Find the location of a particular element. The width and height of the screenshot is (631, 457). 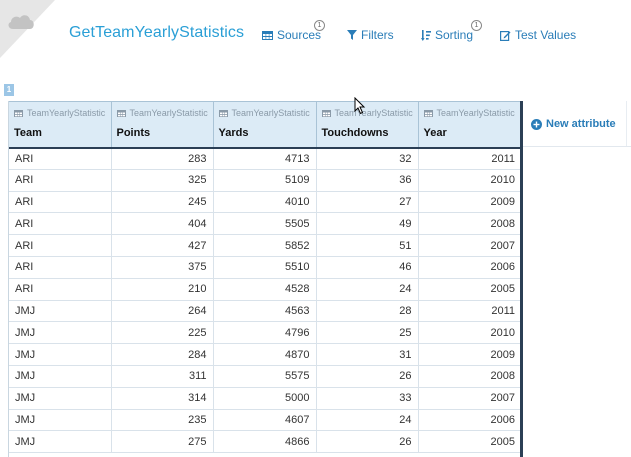

cell-yards: 4713 is located at coordinates (265, 158).